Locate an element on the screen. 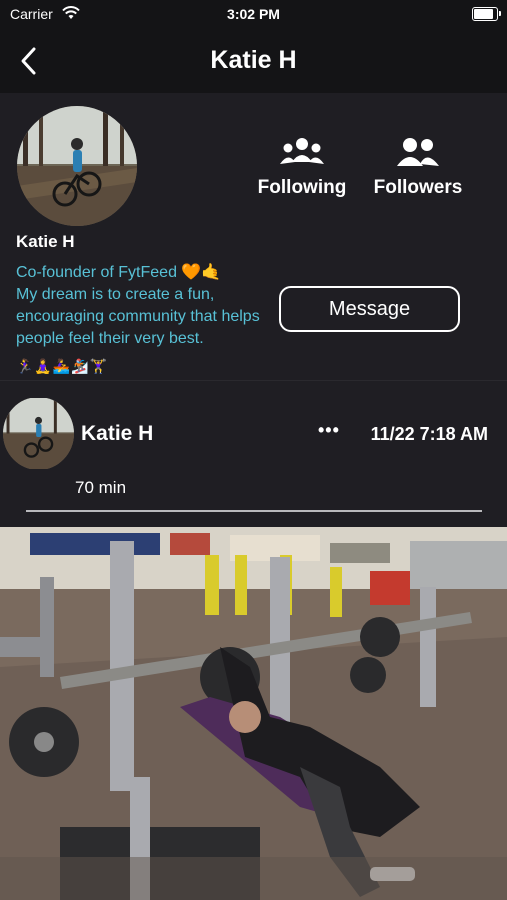 The width and height of the screenshot is (507, 900). following-icon is located at coordinates (302, 151).